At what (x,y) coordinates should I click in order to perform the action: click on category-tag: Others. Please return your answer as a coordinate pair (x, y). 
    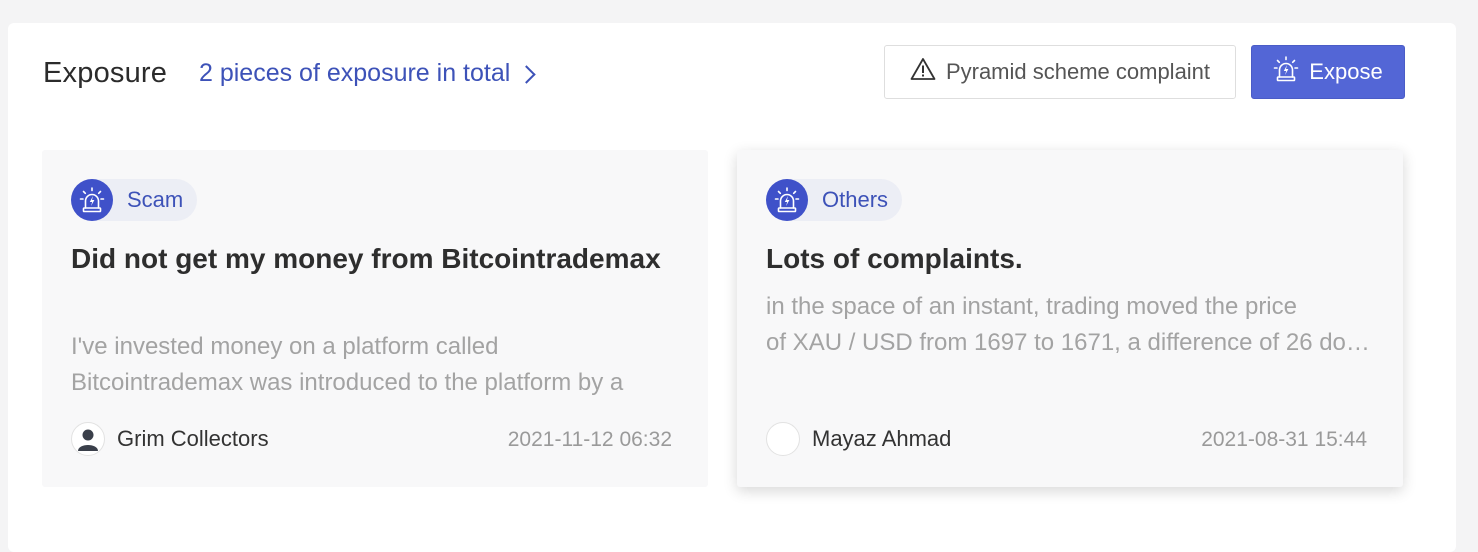
    Looking at the image, I should click on (834, 200).